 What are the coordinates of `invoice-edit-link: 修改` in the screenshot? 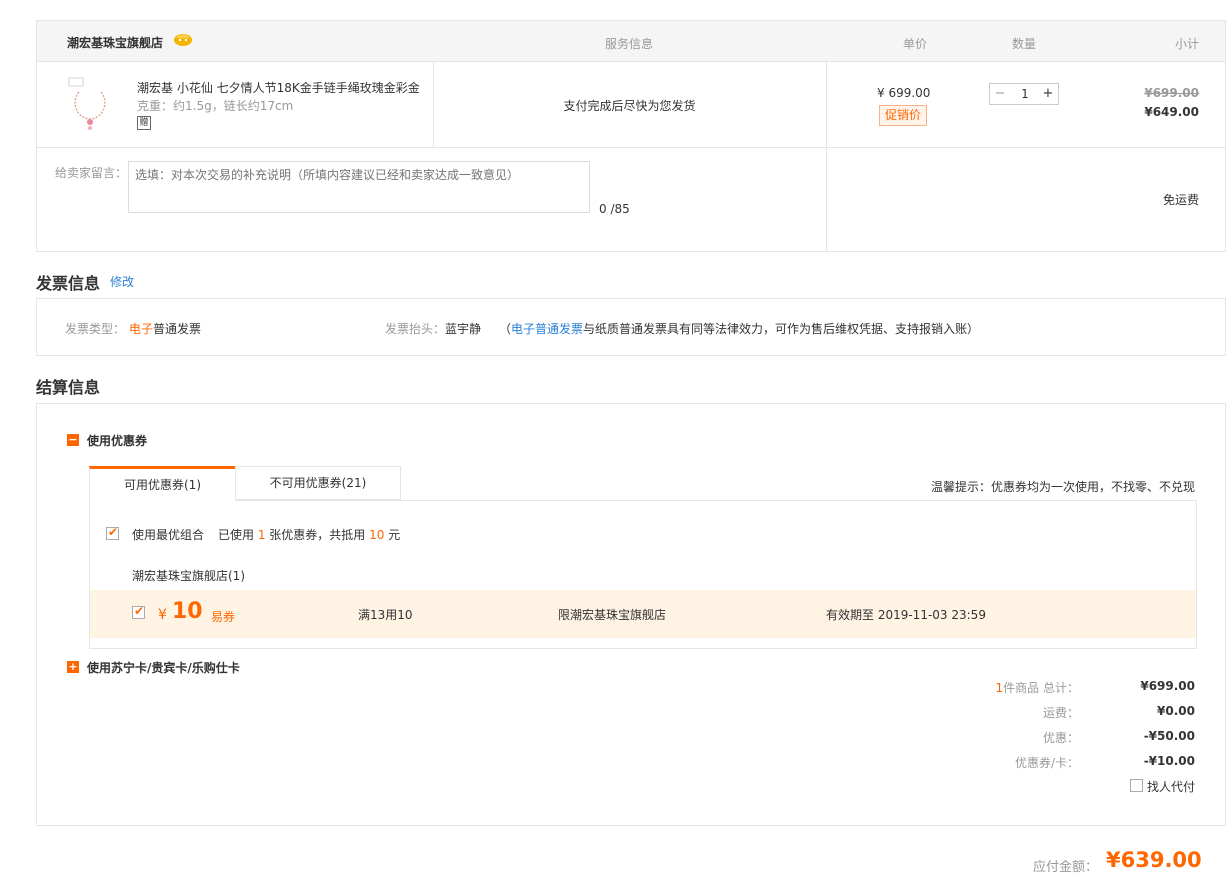 It's located at (122, 281).